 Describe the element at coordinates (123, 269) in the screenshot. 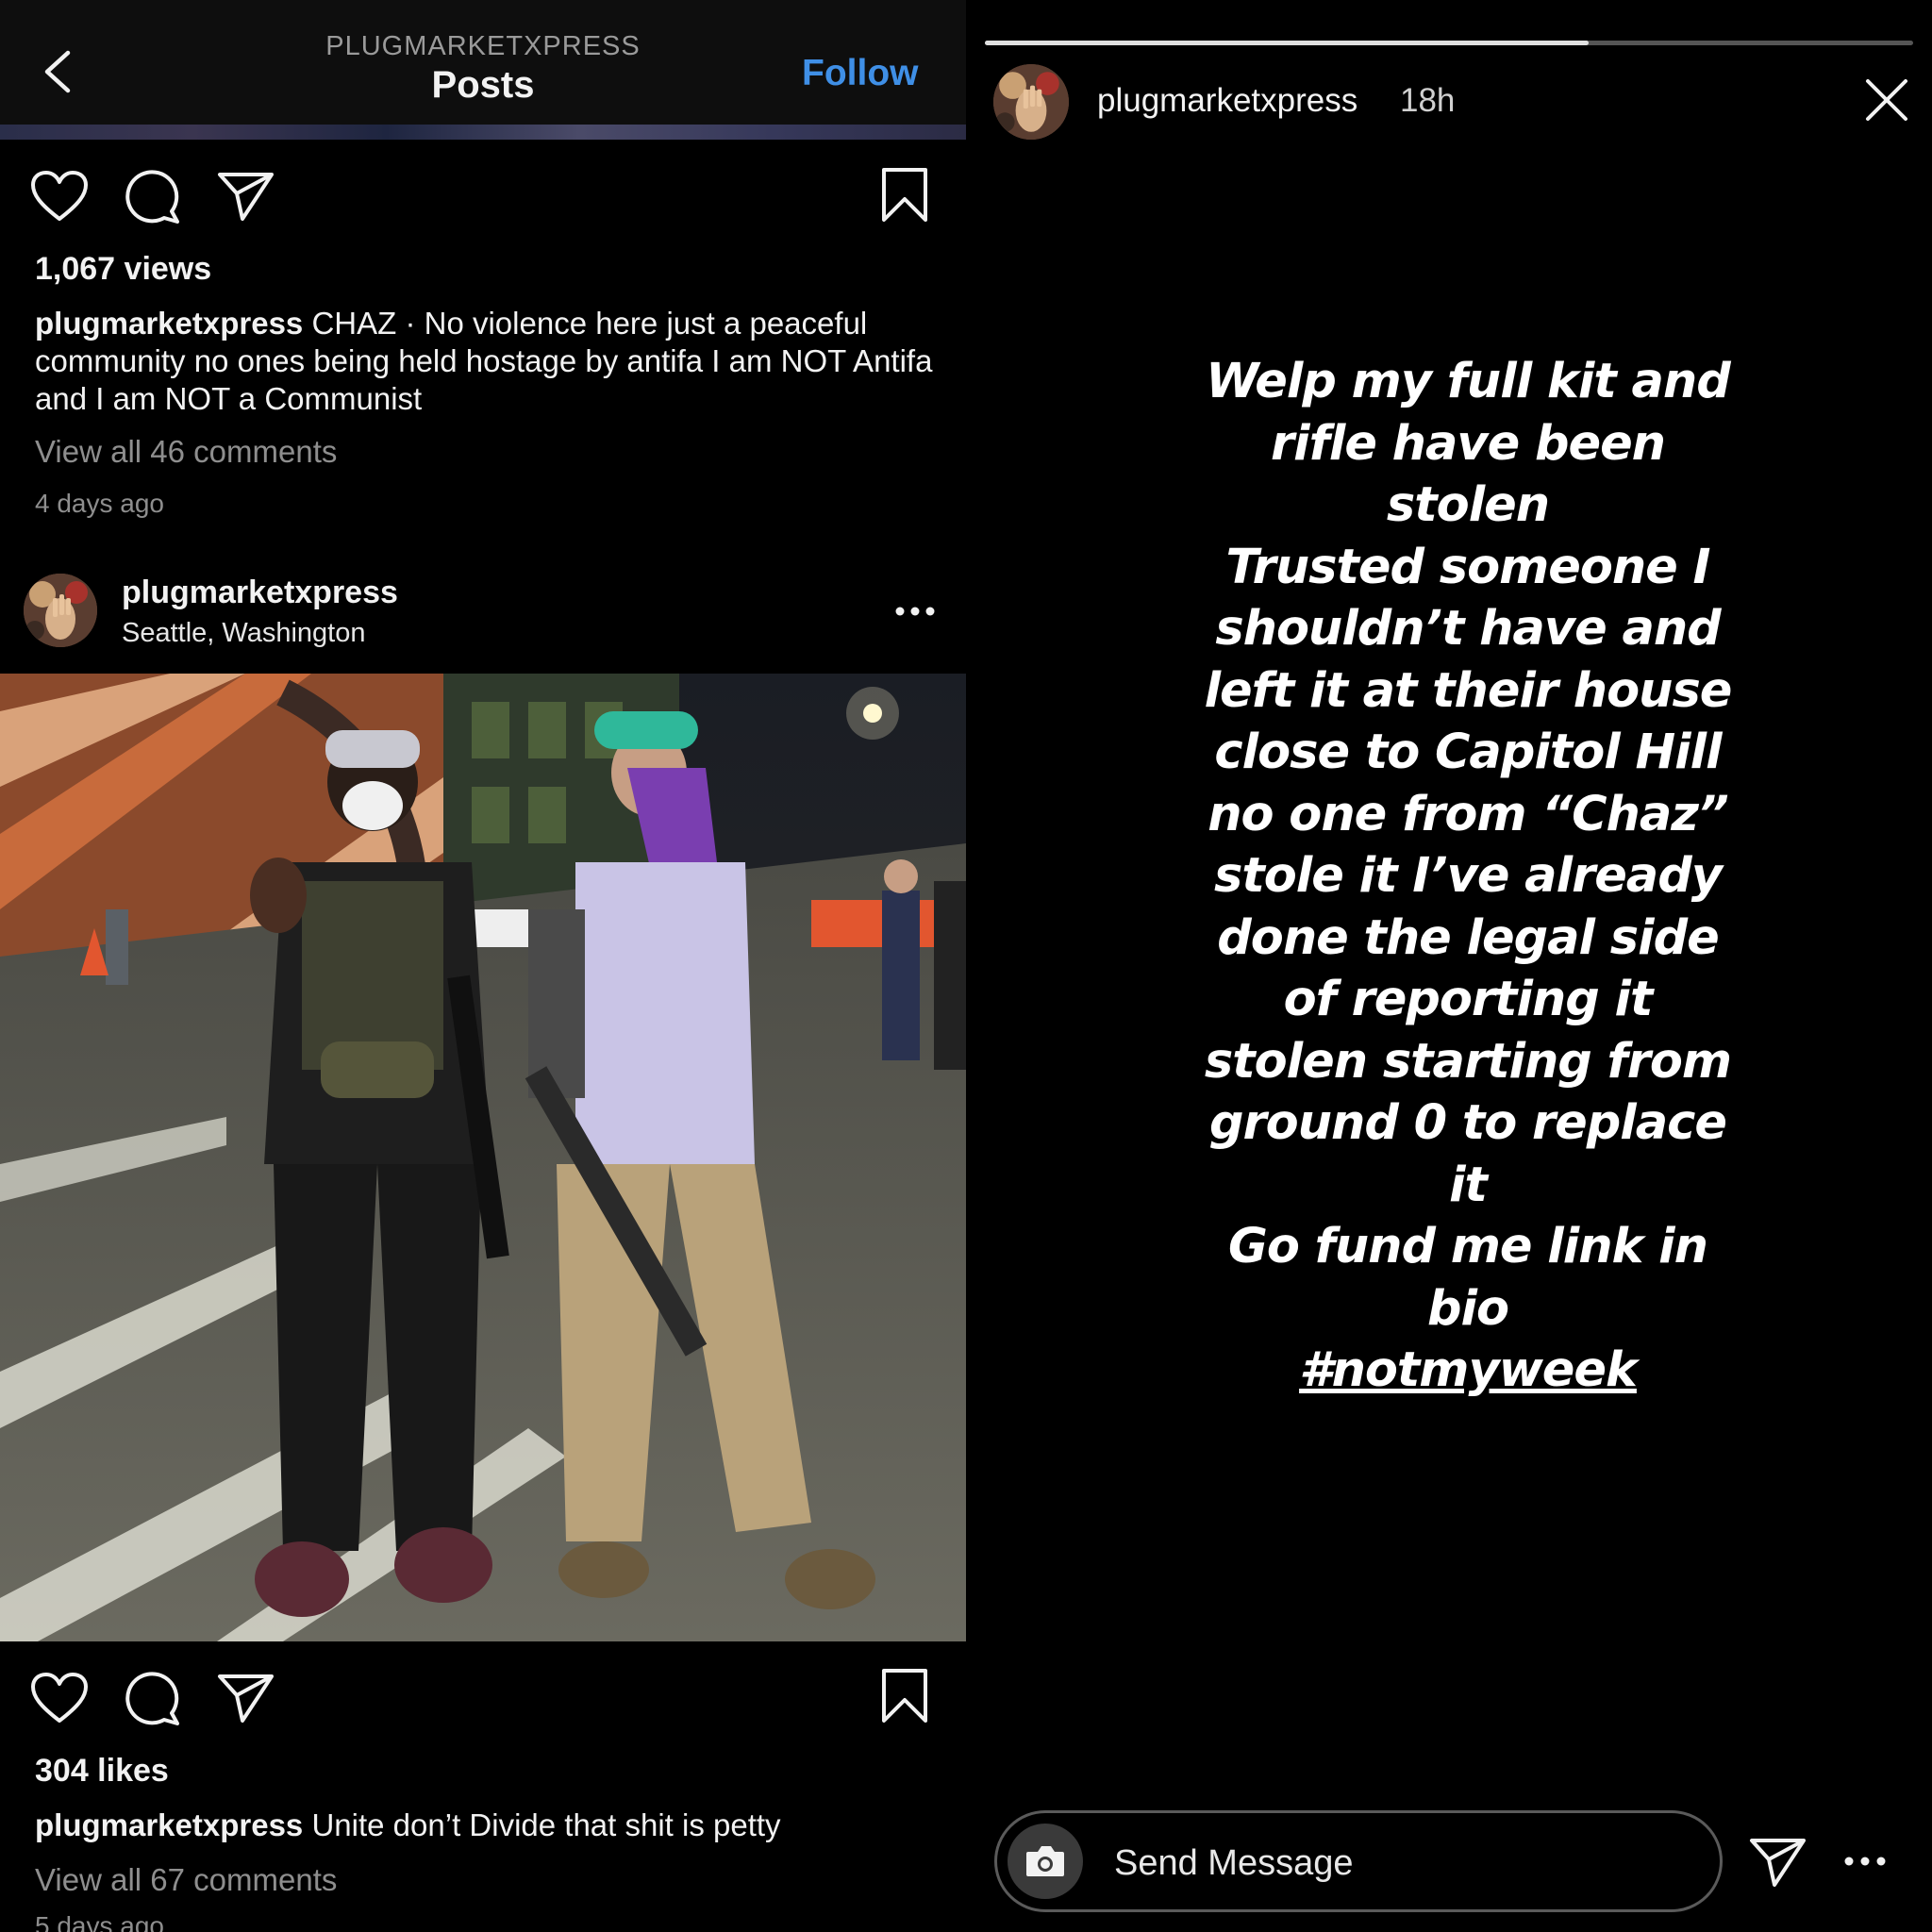

I see `post-views-count: 1,067 views` at that location.